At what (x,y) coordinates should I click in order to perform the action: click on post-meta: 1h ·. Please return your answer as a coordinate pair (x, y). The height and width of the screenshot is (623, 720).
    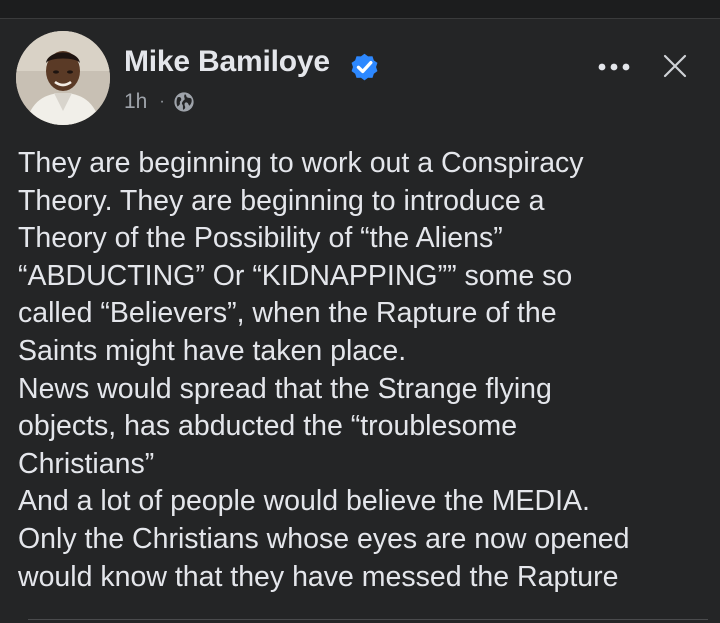
    Looking at the image, I should click on (159, 102).